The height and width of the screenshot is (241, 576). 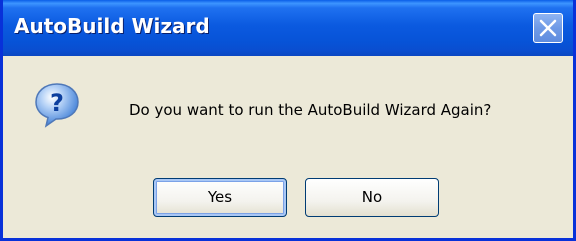 I want to click on question-icon: ?, so click(x=57, y=105).